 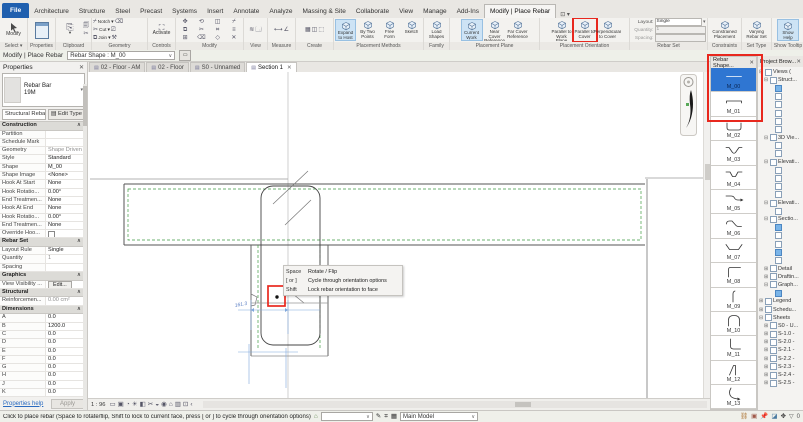 What do you see at coordinates (277, 297) in the screenshot?
I see `rebar-placement-point` at bounding box center [277, 297].